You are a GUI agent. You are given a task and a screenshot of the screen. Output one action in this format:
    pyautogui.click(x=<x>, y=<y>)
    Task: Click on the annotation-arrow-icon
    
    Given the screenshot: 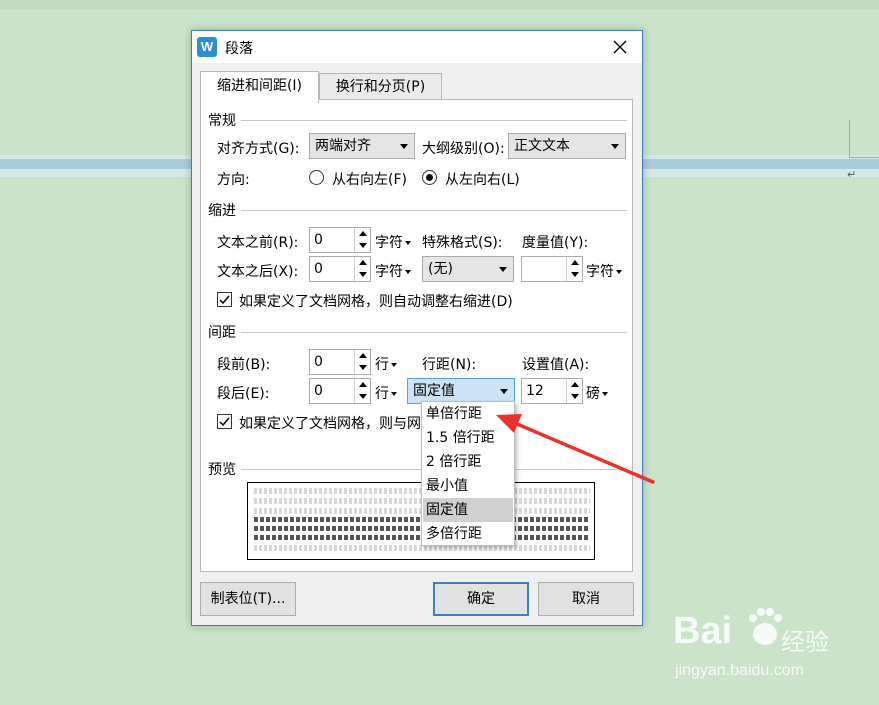 What is the action you would take?
    pyautogui.click(x=575, y=449)
    